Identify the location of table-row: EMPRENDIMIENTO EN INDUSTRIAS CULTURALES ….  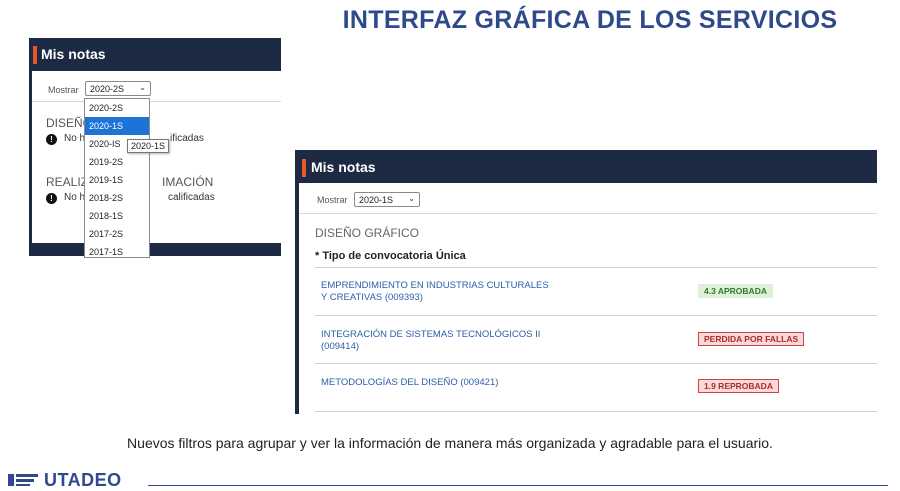
(596, 292).